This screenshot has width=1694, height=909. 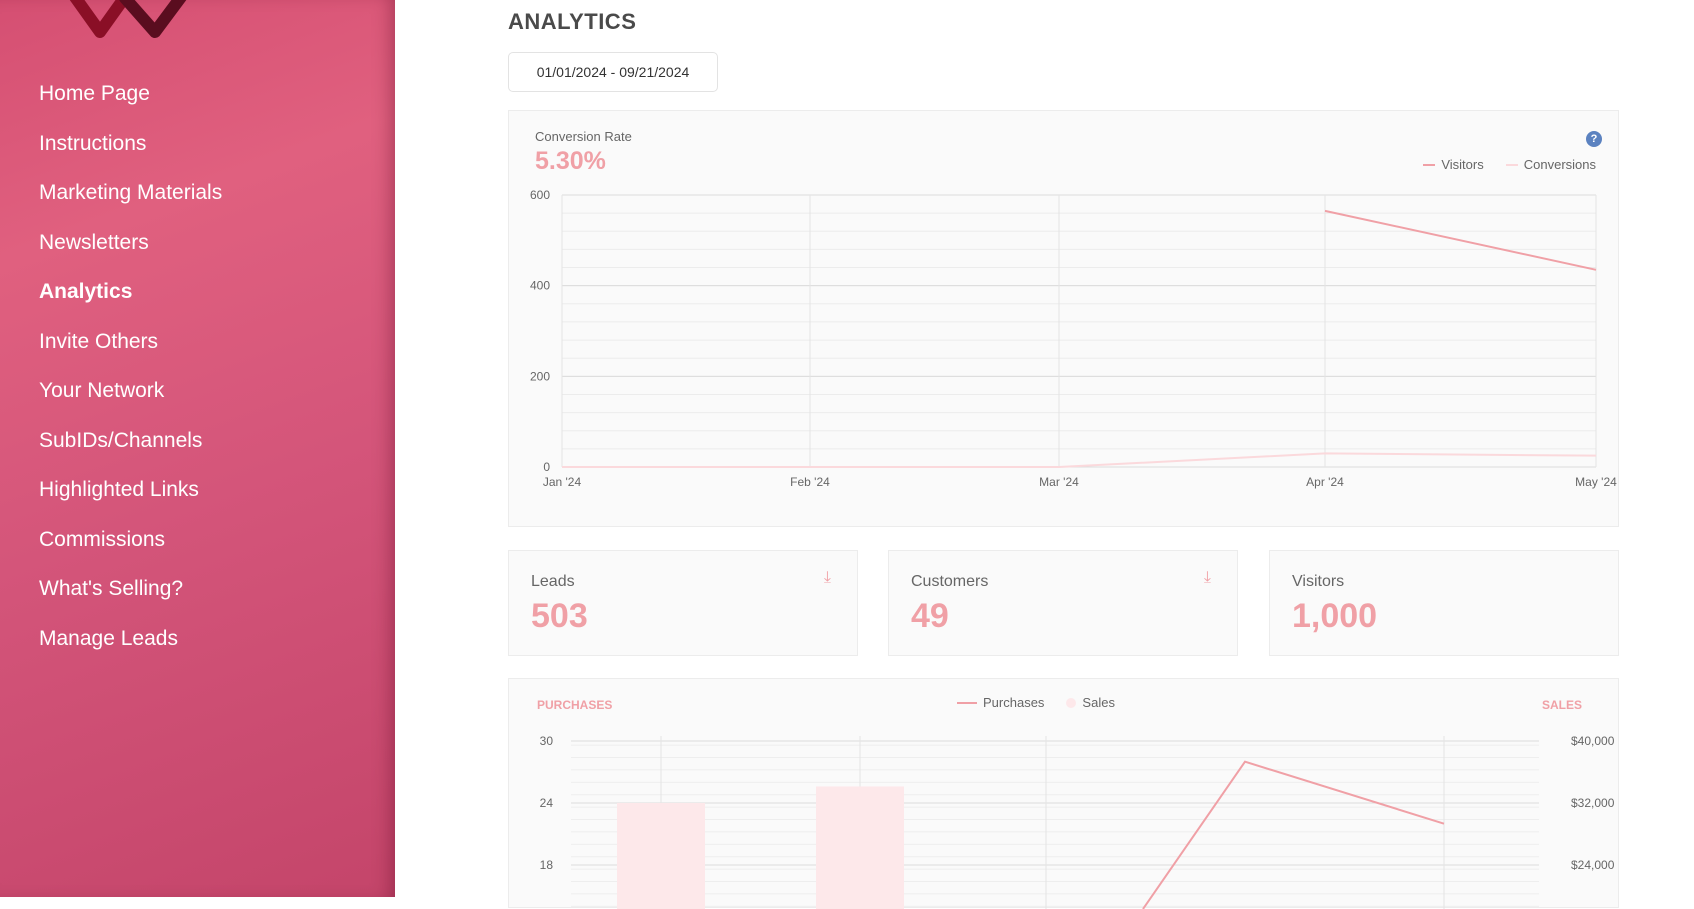 I want to click on sidebar-item-instructions: Instructions, so click(x=130, y=157).